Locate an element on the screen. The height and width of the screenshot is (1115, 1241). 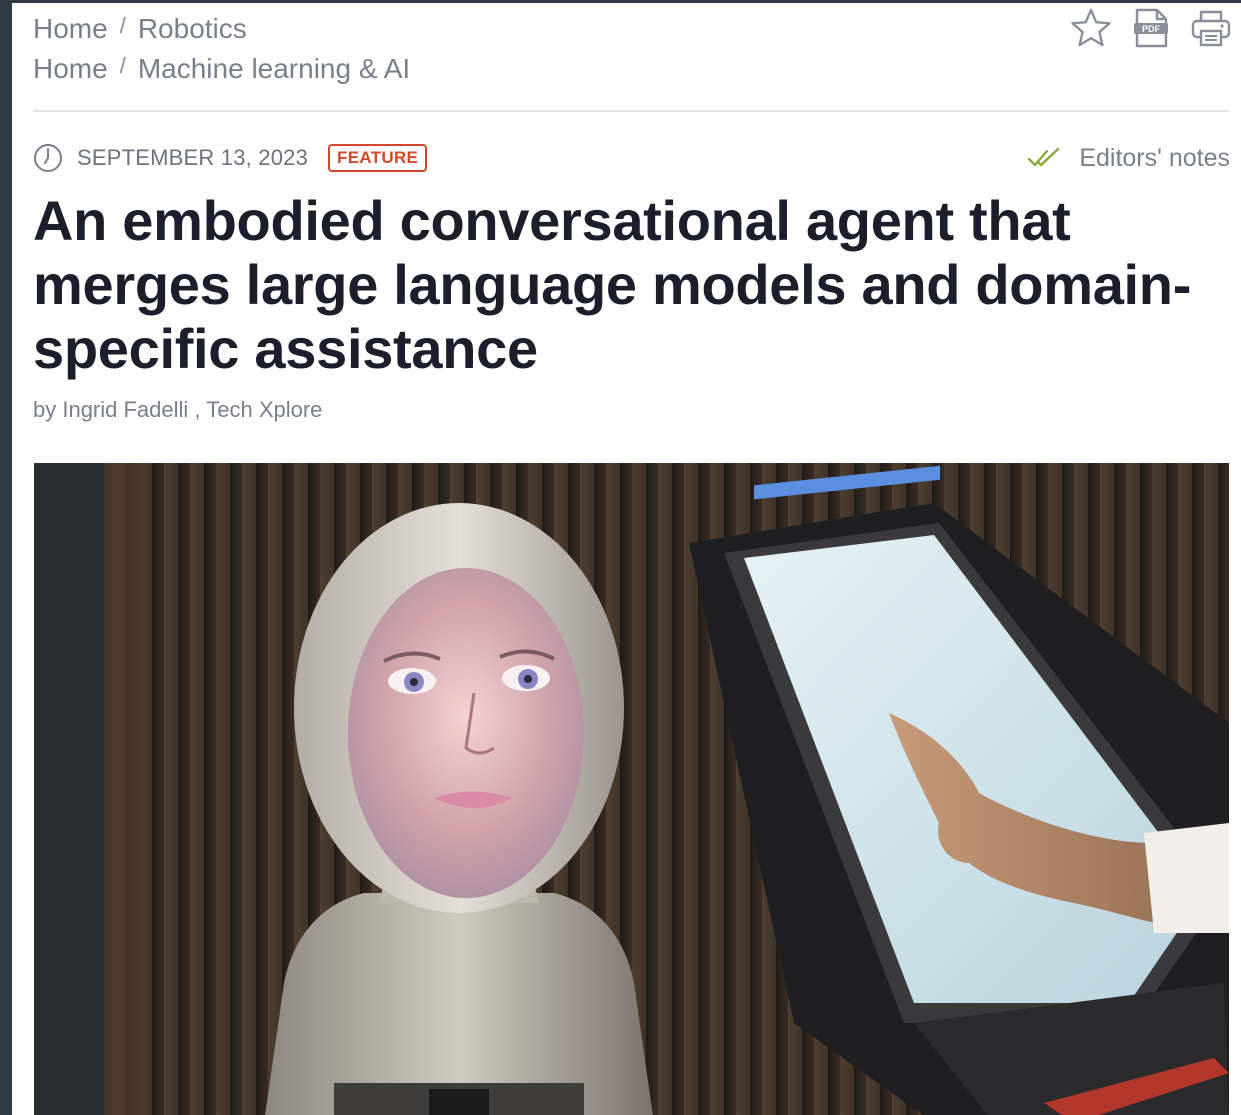
print-button is located at coordinates (1211, 28).